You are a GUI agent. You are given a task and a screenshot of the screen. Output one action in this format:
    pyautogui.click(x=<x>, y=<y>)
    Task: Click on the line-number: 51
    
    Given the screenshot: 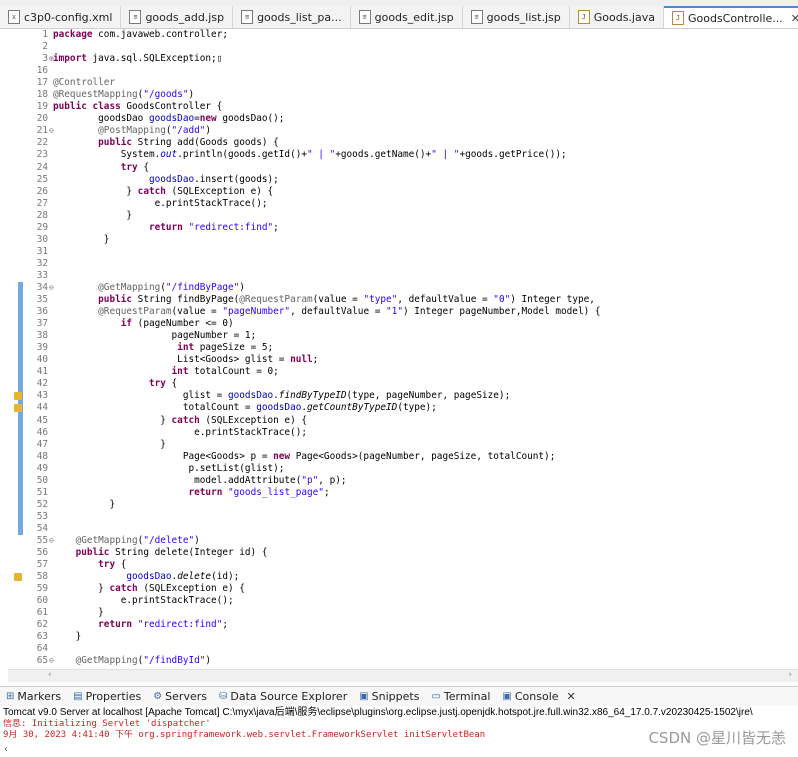 What is the action you would take?
    pyautogui.click(x=42, y=492)
    